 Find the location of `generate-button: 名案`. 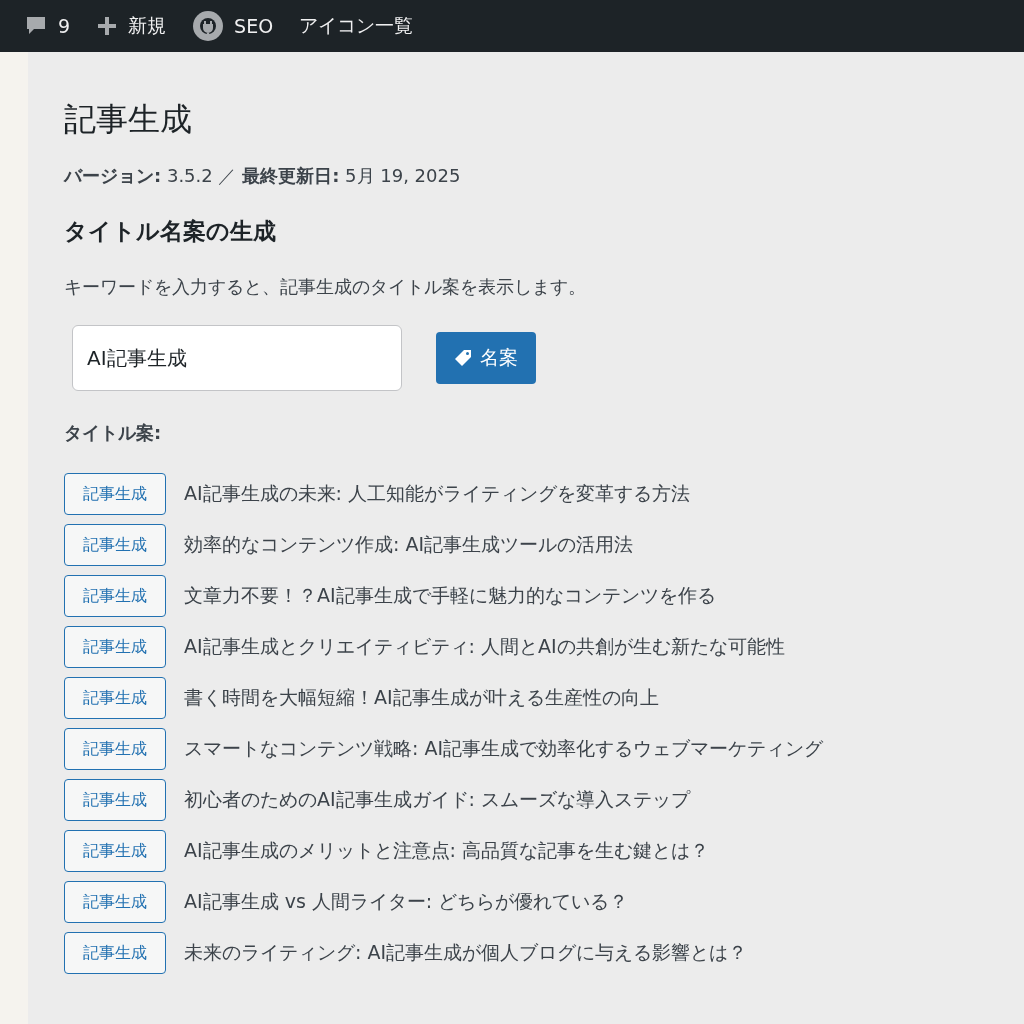

generate-button: 名案 is located at coordinates (486, 358).